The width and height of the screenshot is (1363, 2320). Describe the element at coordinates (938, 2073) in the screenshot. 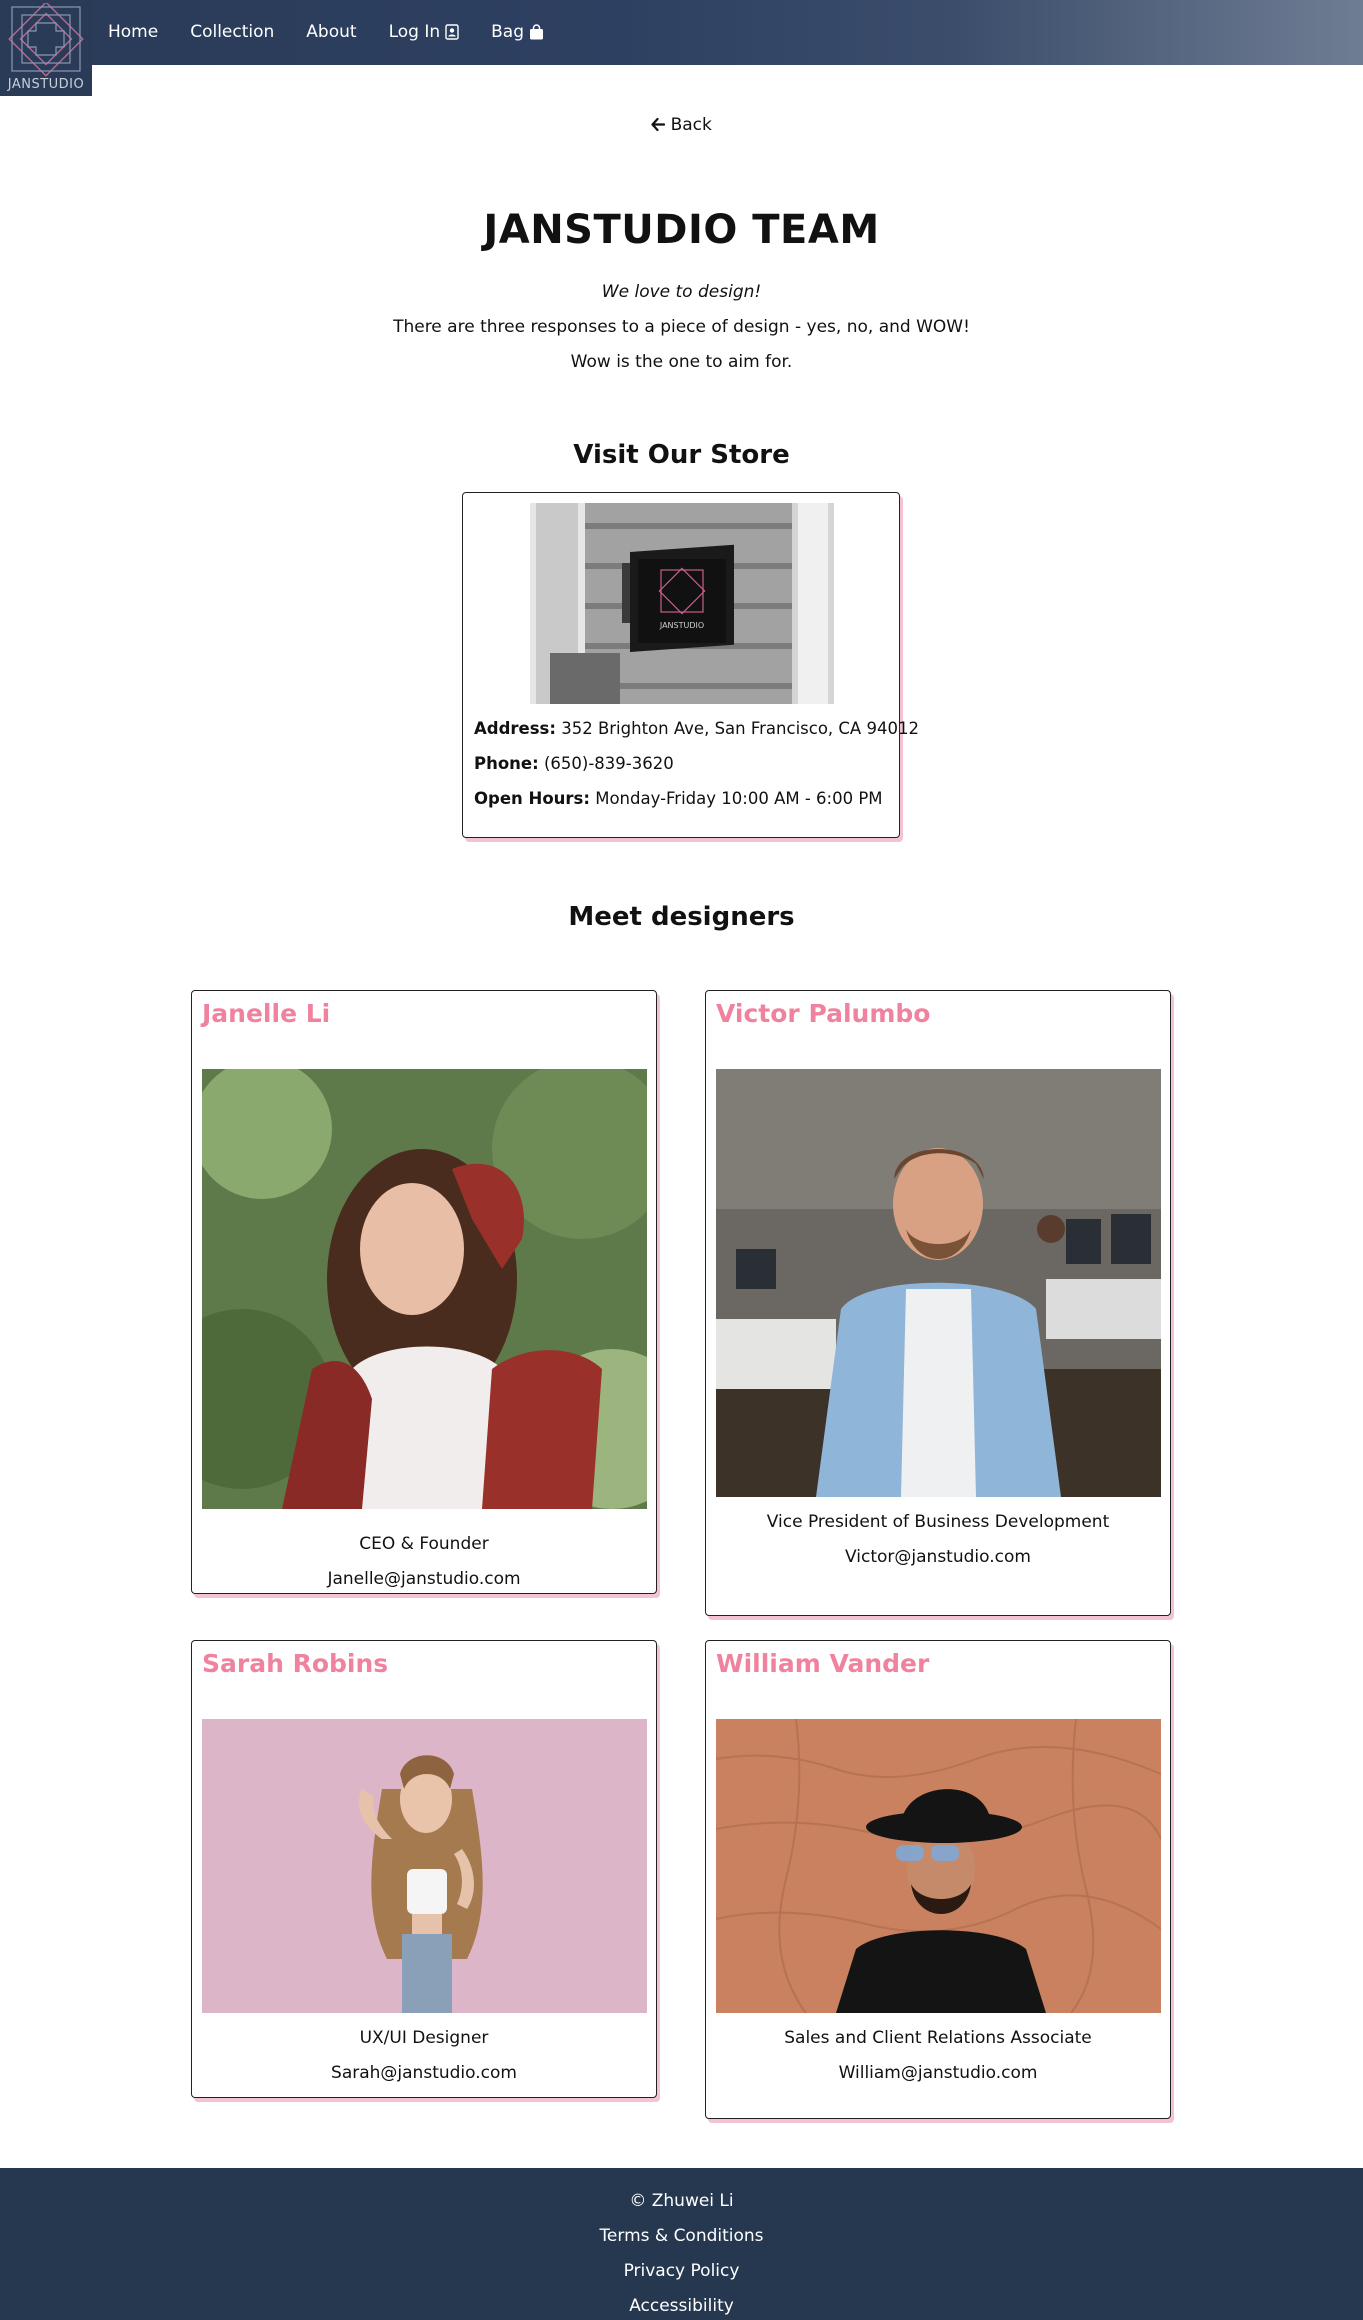

I see `designer-email: William@janstudio.com` at that location.